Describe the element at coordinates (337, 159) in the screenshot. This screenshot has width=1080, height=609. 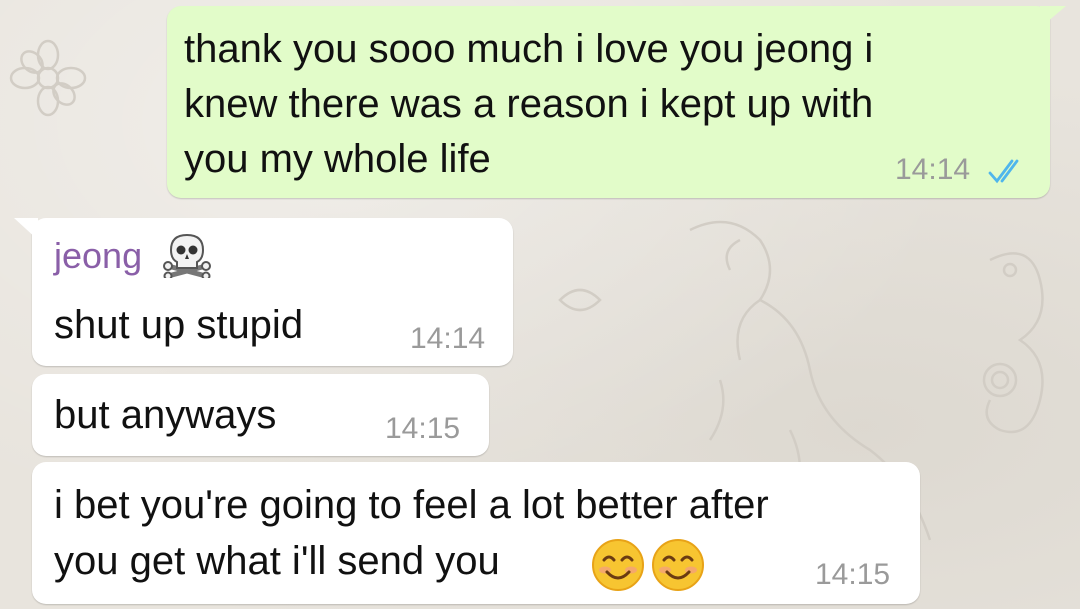
I see `message-text-line: you my whole life` at that location.